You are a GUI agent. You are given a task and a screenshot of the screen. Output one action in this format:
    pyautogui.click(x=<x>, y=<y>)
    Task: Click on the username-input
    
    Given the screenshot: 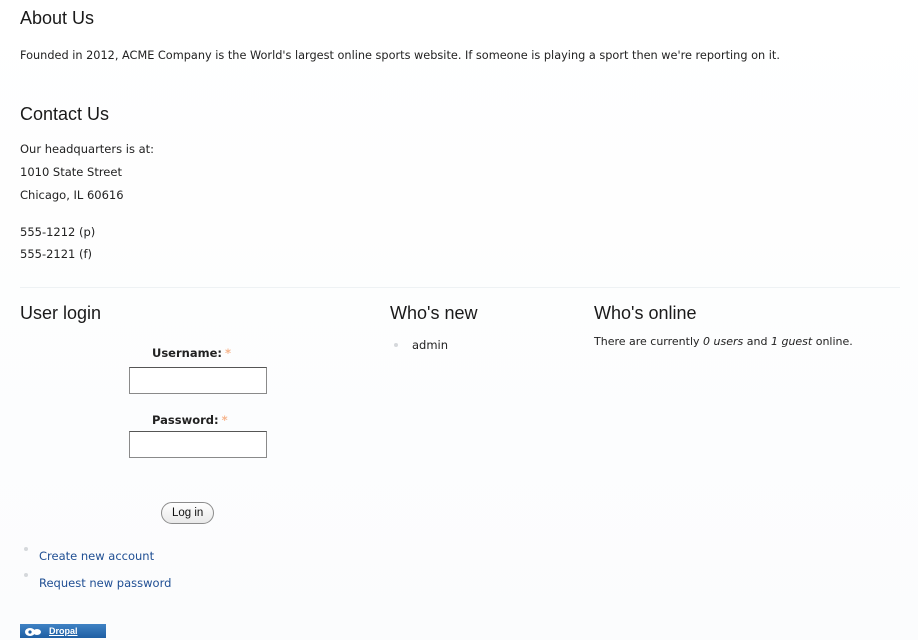 What is the action you would take?
    pyautogui.click(x=198, y=380)
    